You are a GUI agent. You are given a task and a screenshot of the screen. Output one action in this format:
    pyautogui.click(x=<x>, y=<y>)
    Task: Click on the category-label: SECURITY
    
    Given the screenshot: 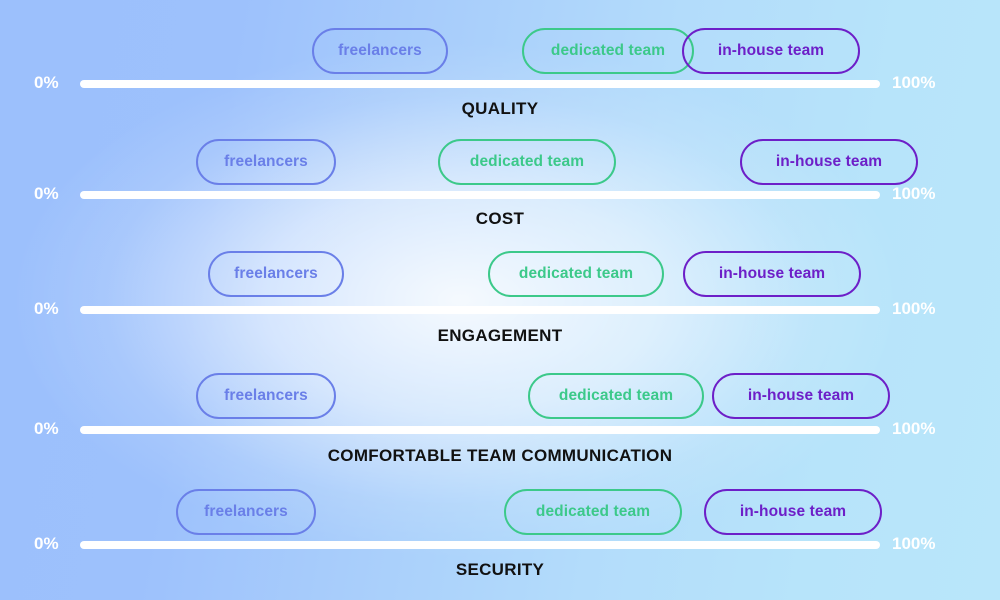 What is the action you would take?
    pyautogui.click(x=500, y=569)
    